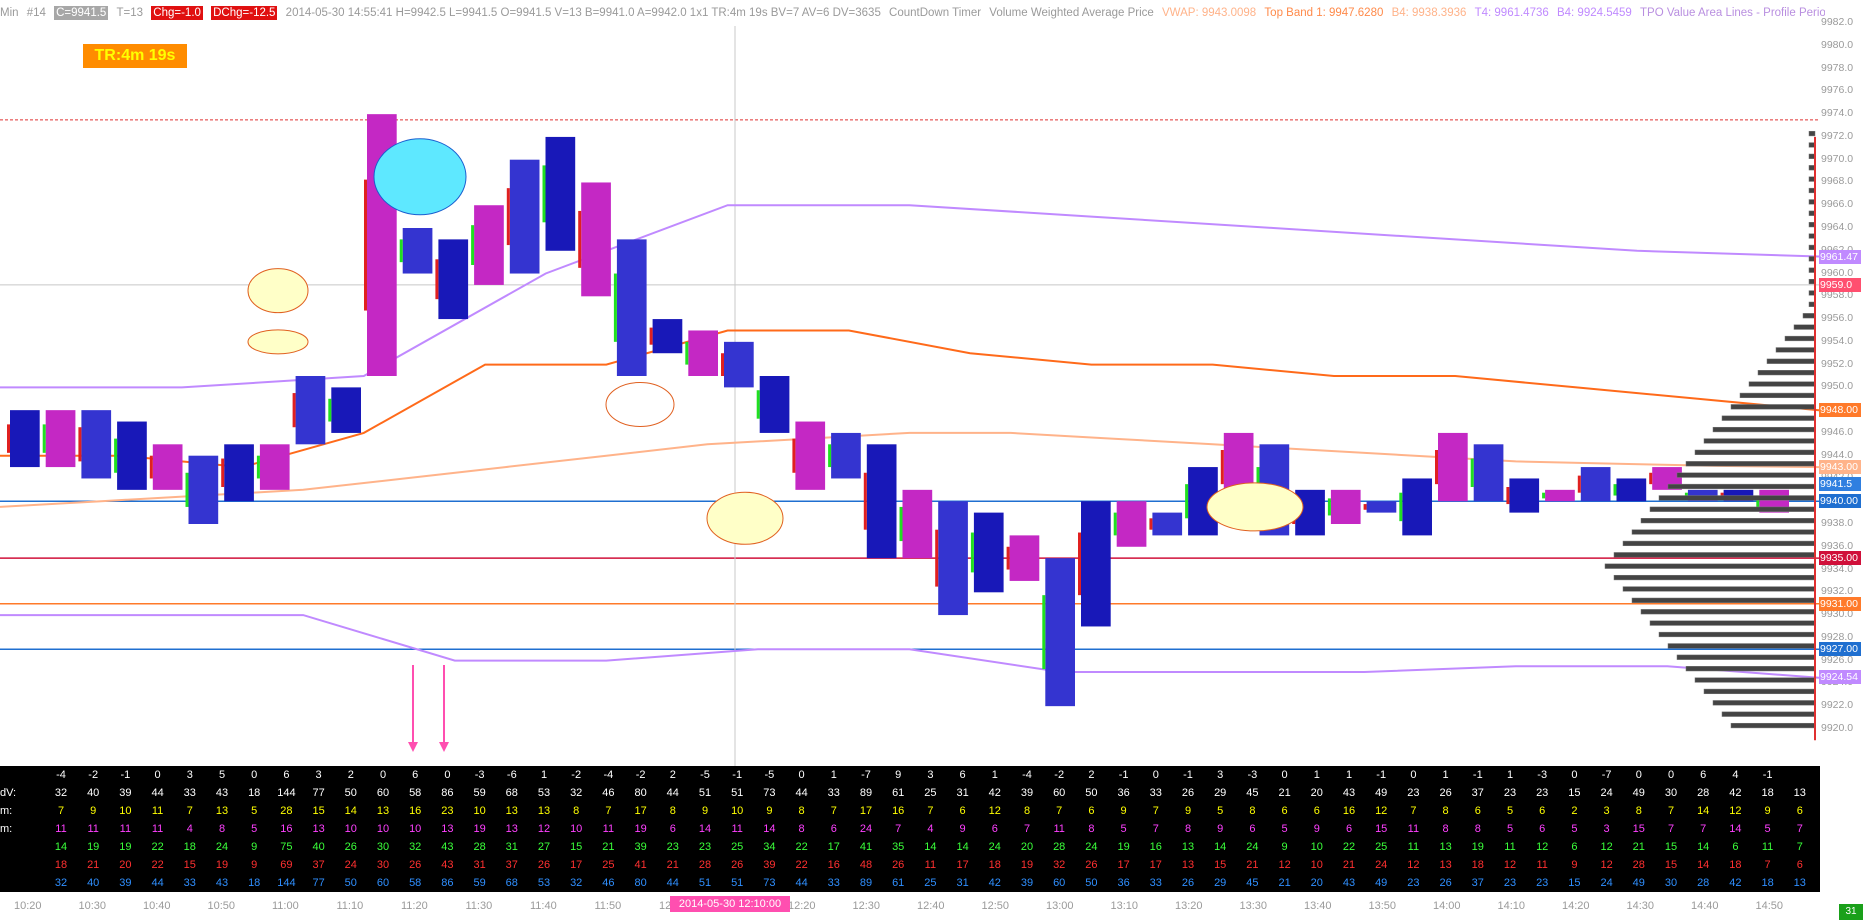 This screenshot has height=922, width=1863. I want to click on stats-cell: 13, so click(1799, 793).